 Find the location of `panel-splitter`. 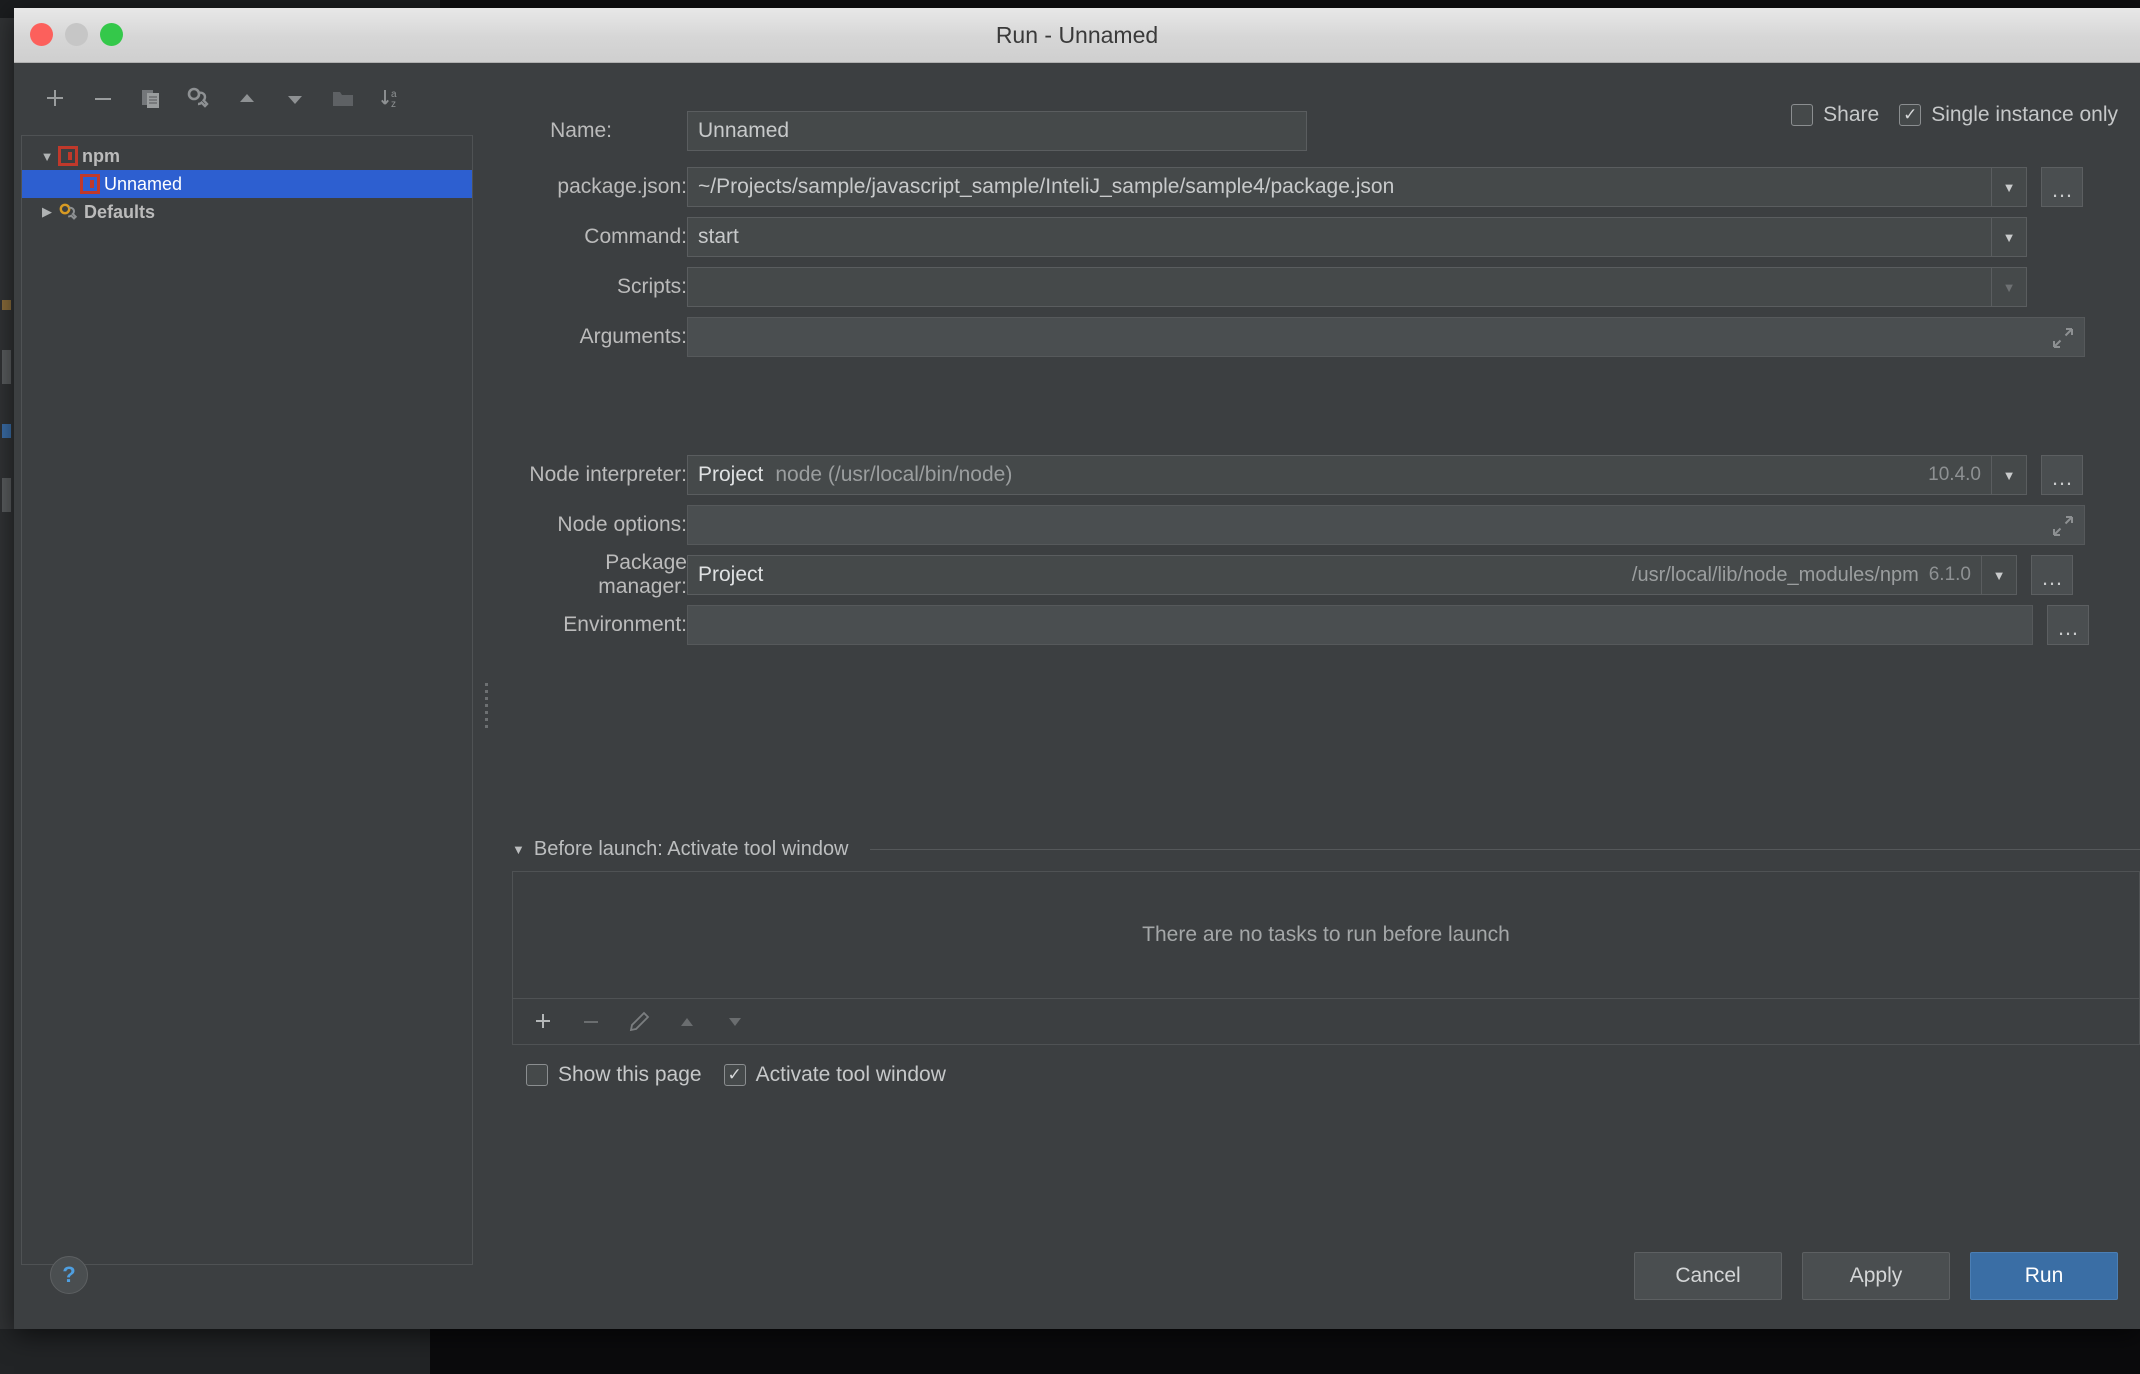

panel-splitter is located at coordinates (486, 696).